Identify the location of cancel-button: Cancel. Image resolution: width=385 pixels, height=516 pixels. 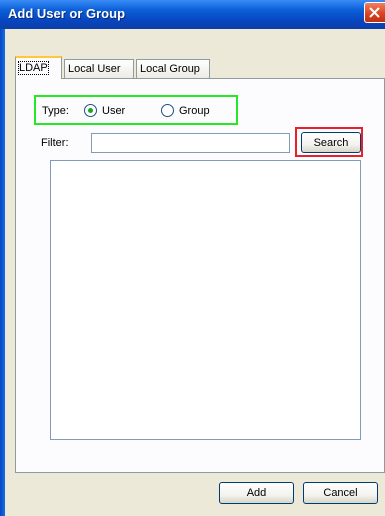
(340, 493).